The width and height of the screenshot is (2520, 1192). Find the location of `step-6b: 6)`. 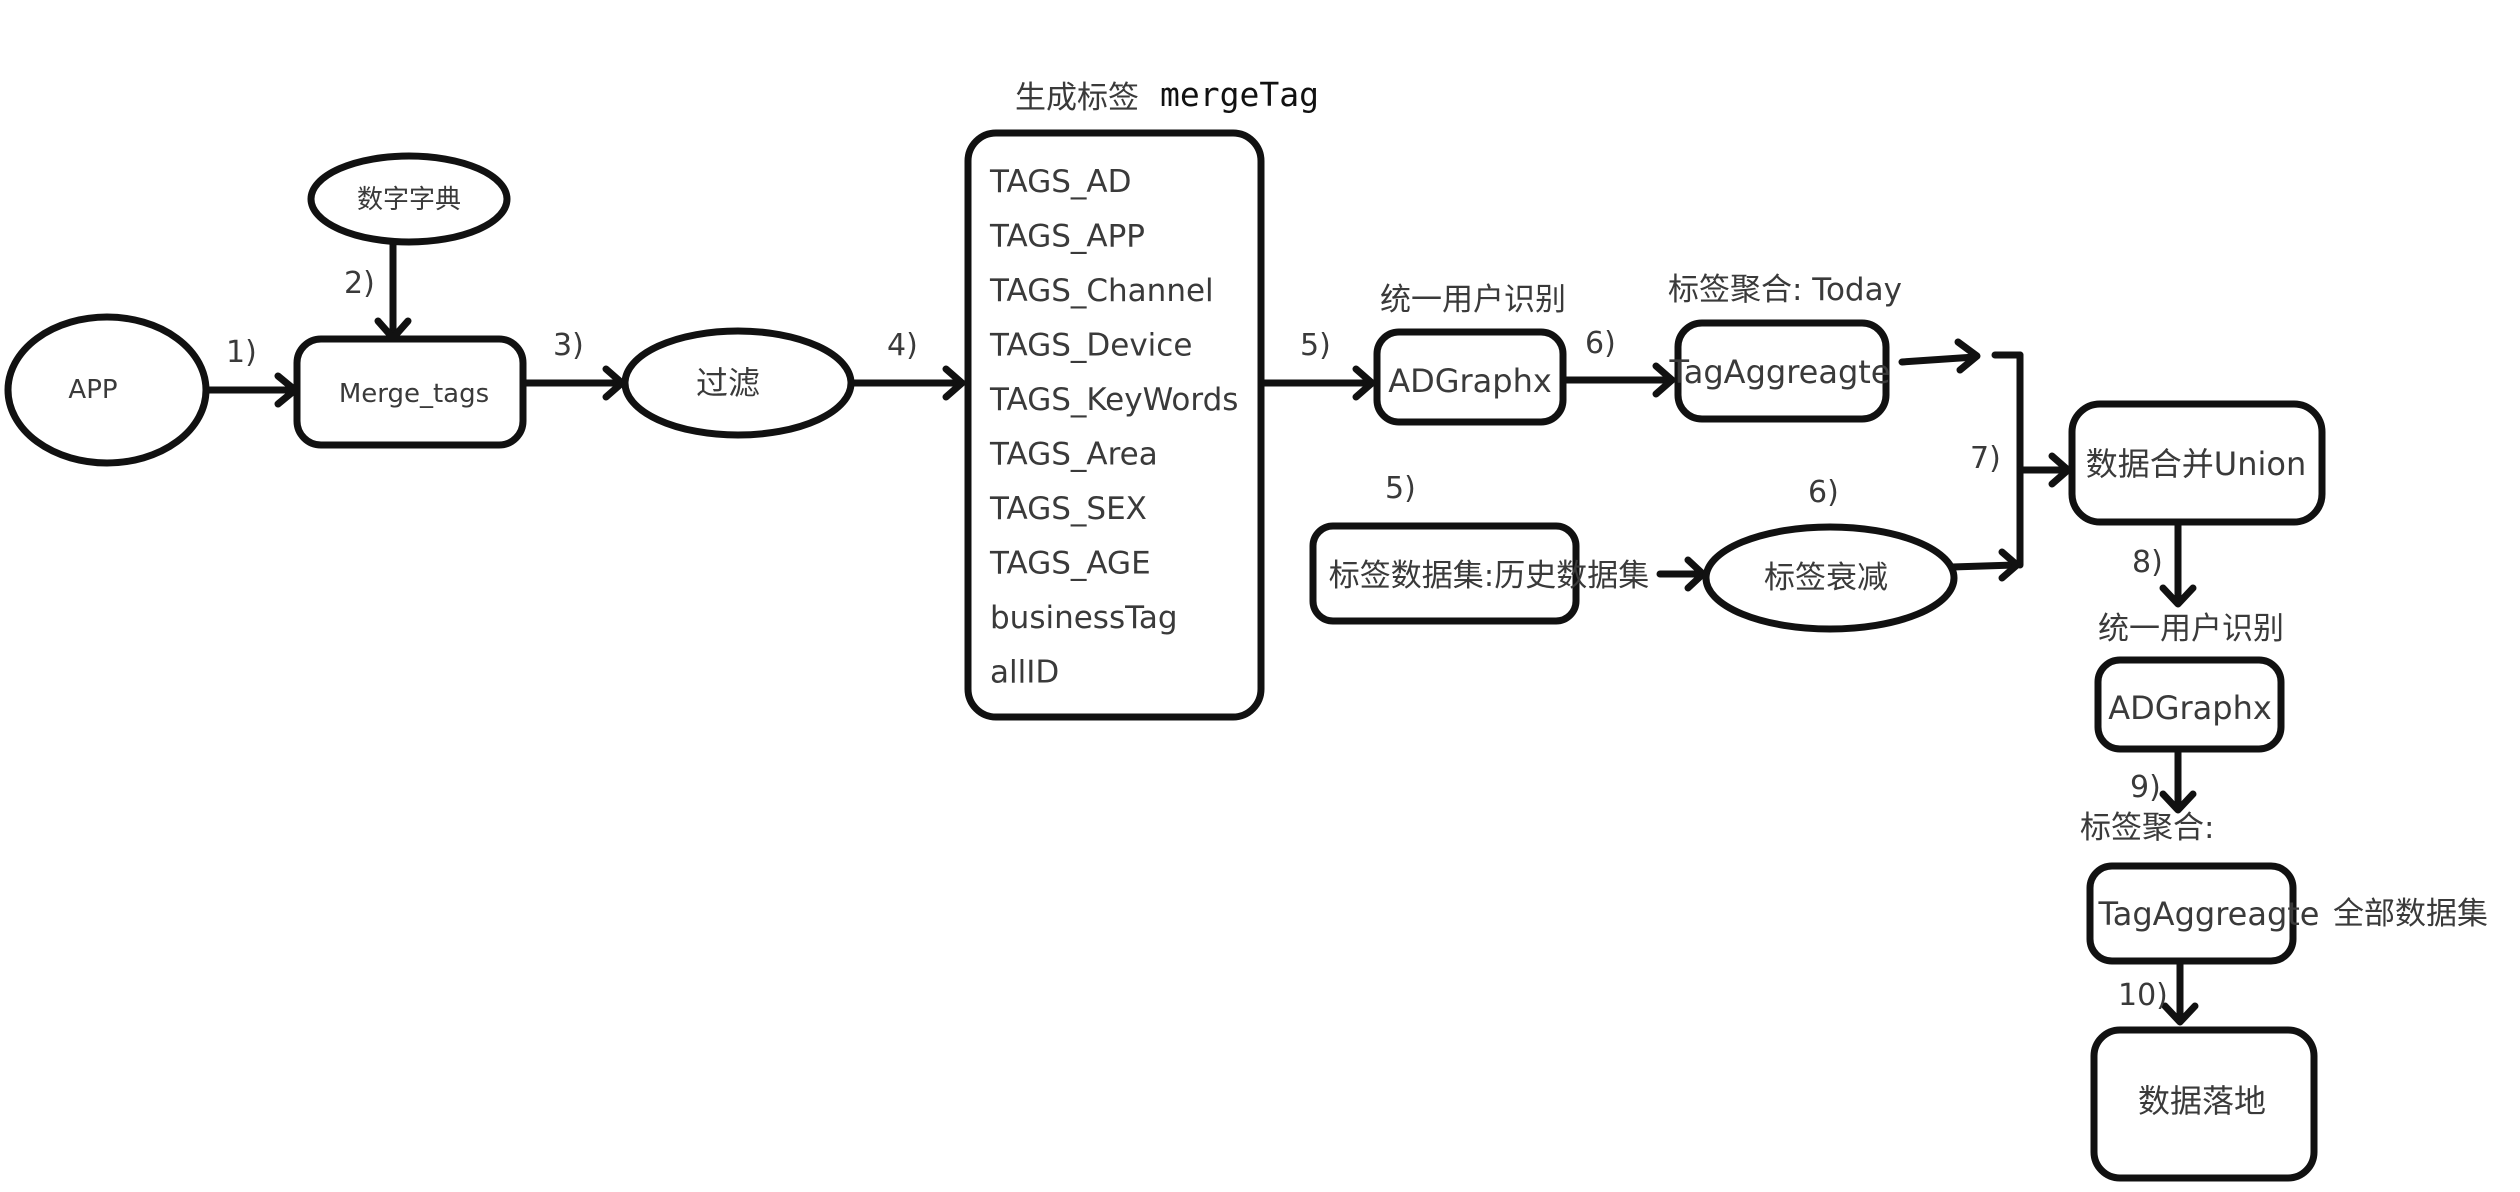

step-6b: 6) is located at coordinates (1823, 492).